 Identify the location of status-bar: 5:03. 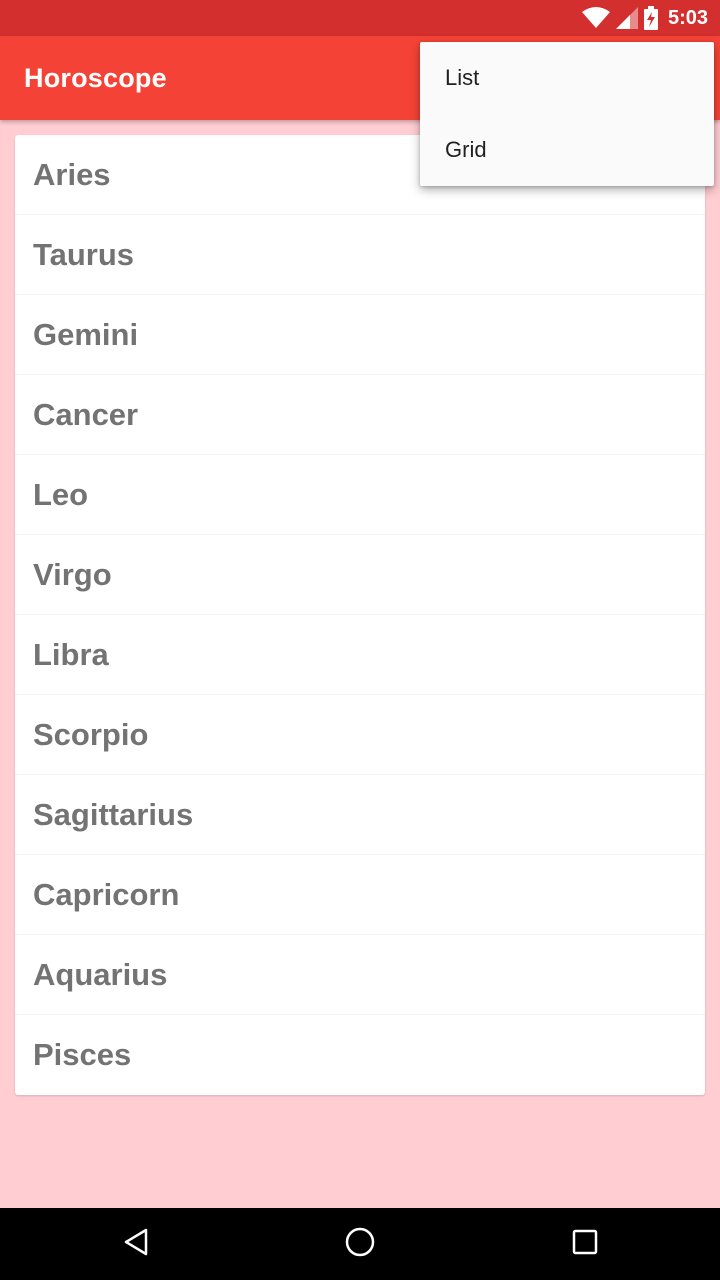
(360, 18).